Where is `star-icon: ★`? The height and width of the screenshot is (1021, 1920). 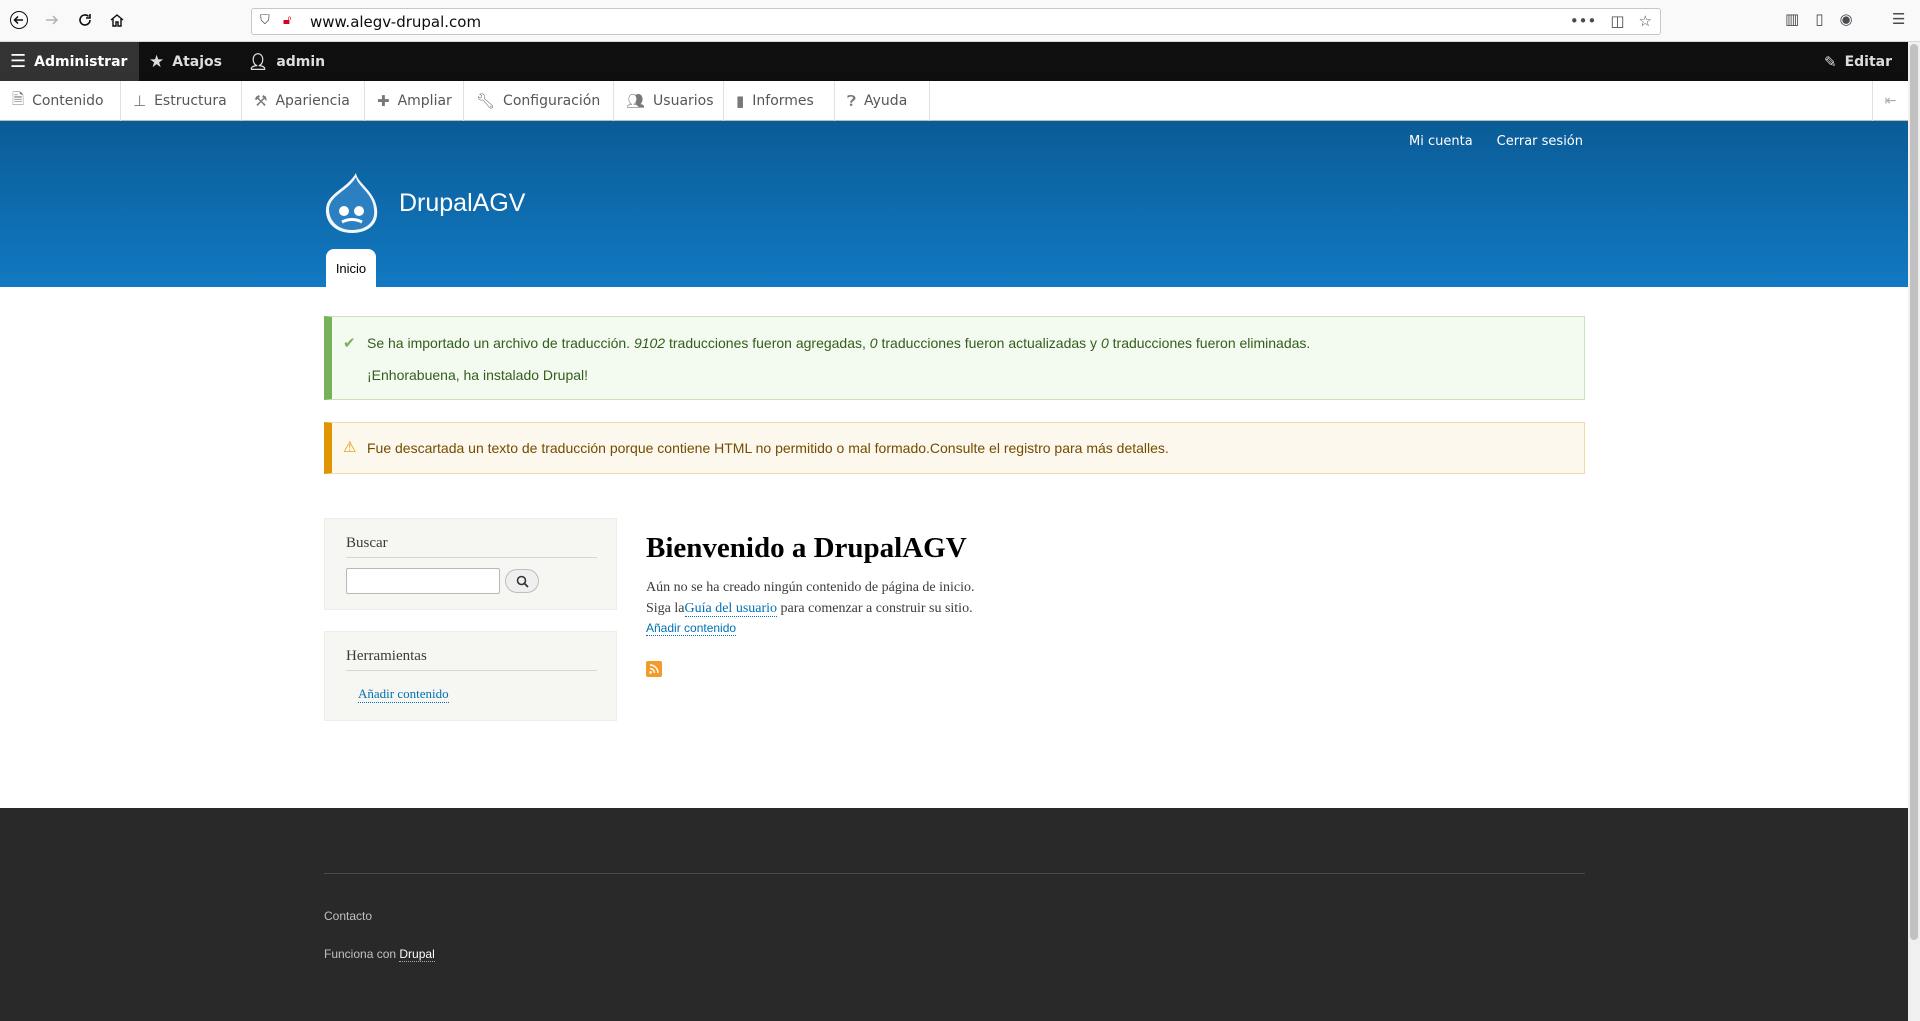
star-icon: ★ is located at coordinates (157, 61).